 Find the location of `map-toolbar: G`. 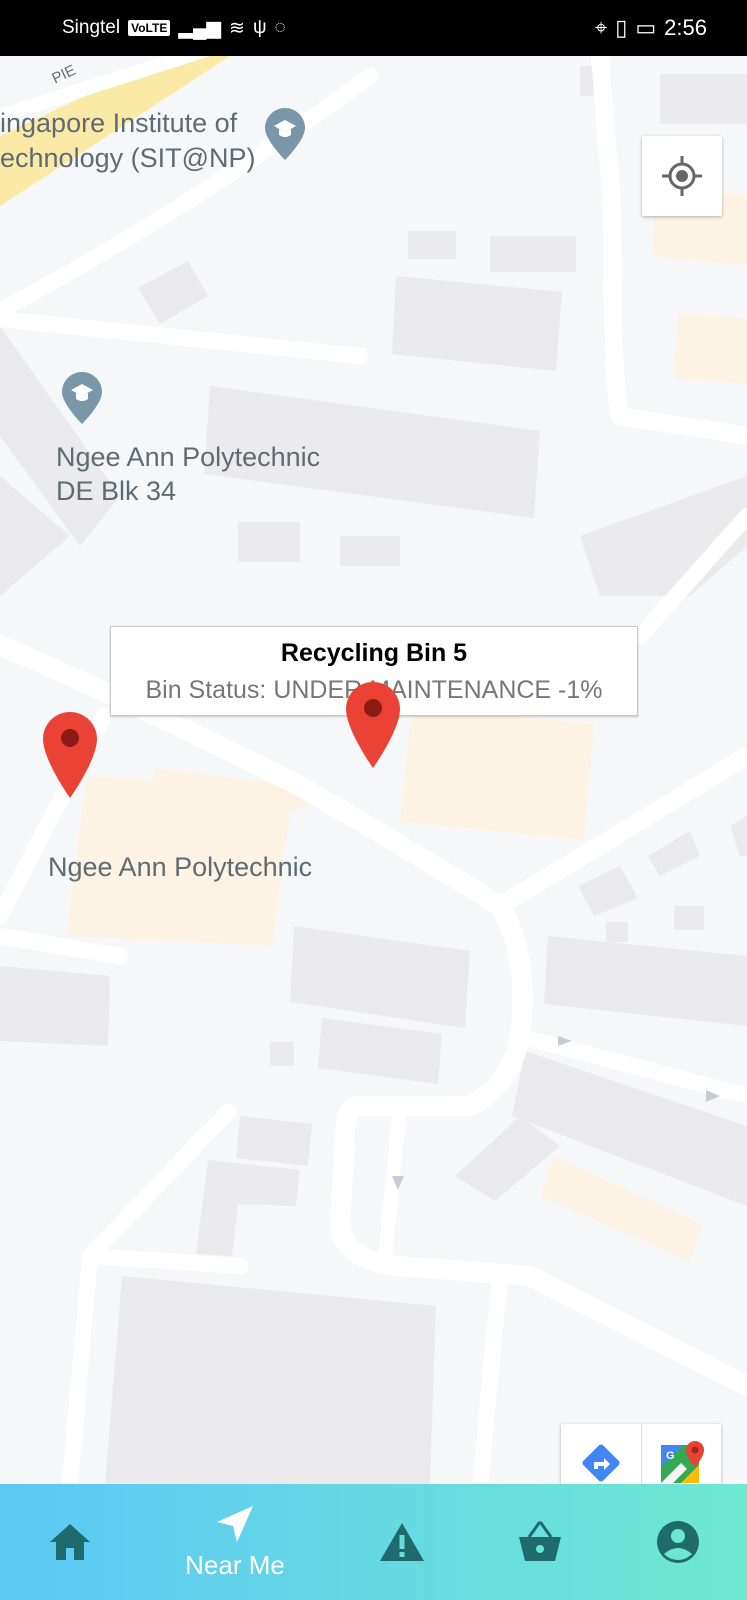

map-toolbar: G is located at coordinates (641, 1454).